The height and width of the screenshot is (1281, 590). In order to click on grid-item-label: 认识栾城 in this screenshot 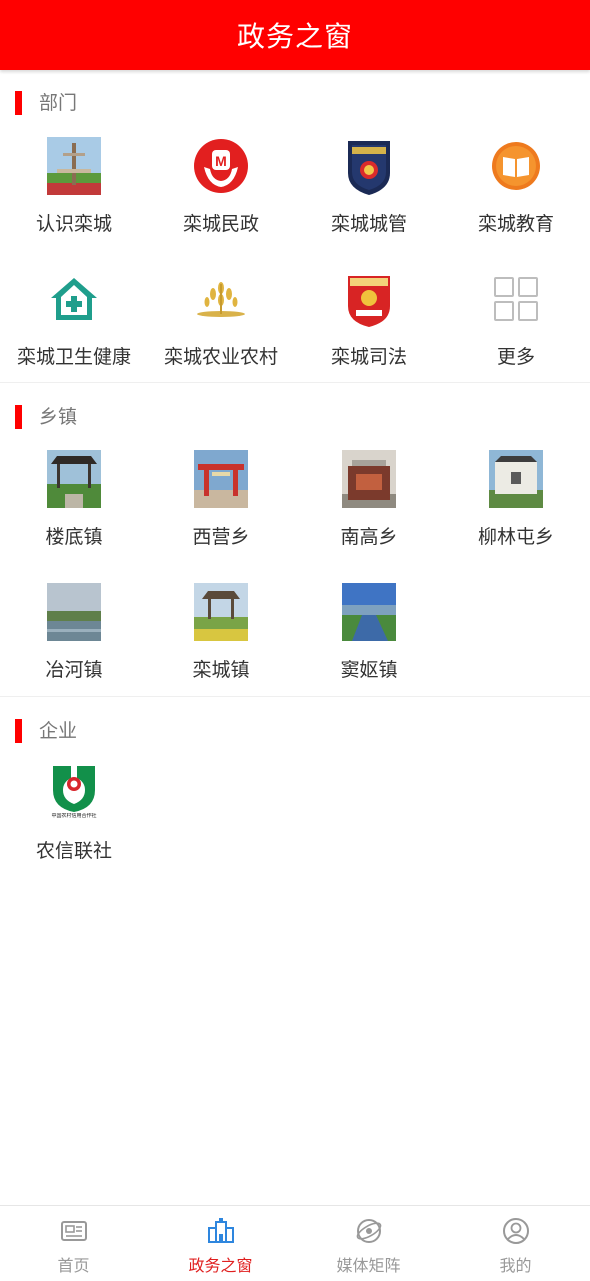, I will do `click(73, 224)`.